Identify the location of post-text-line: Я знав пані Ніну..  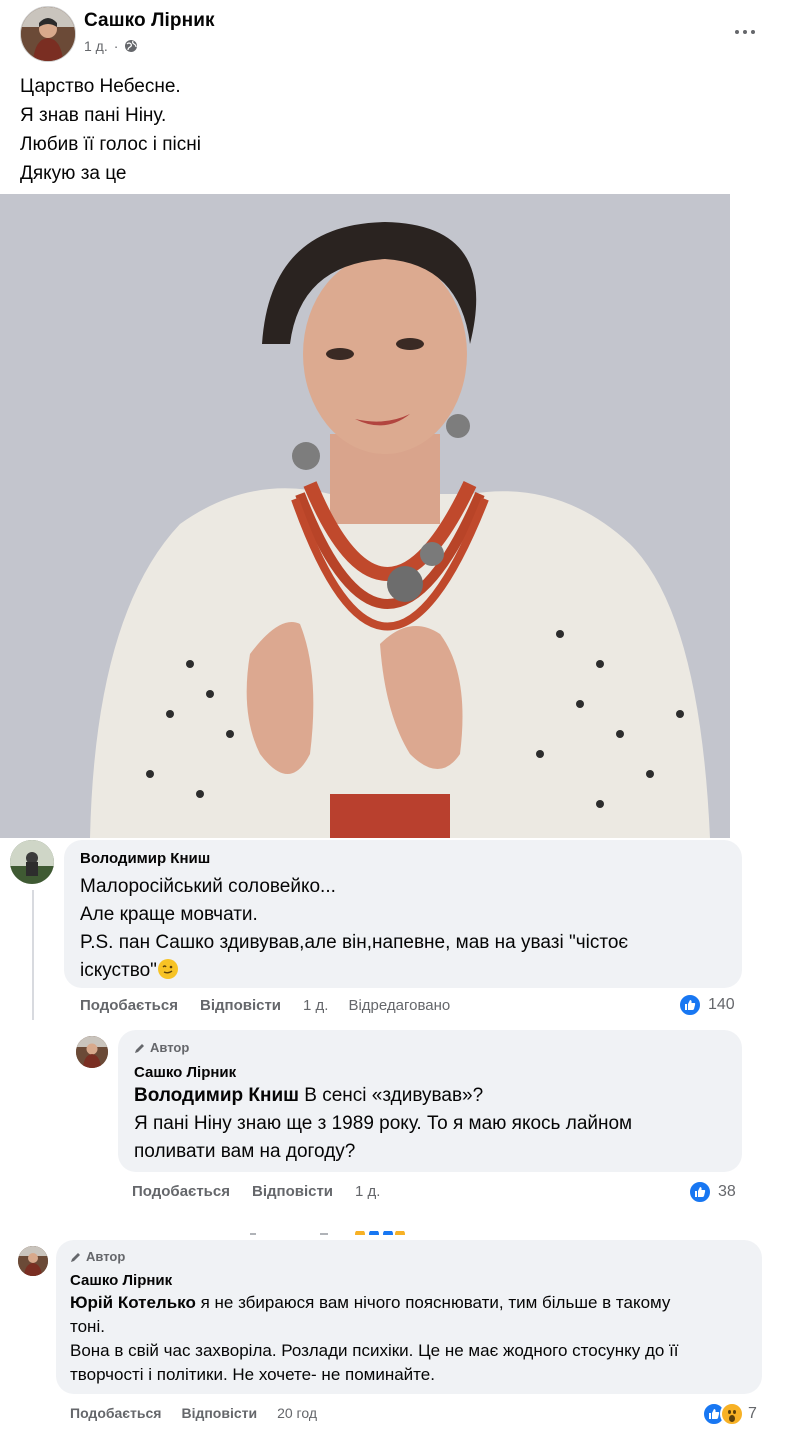
(93, 115).